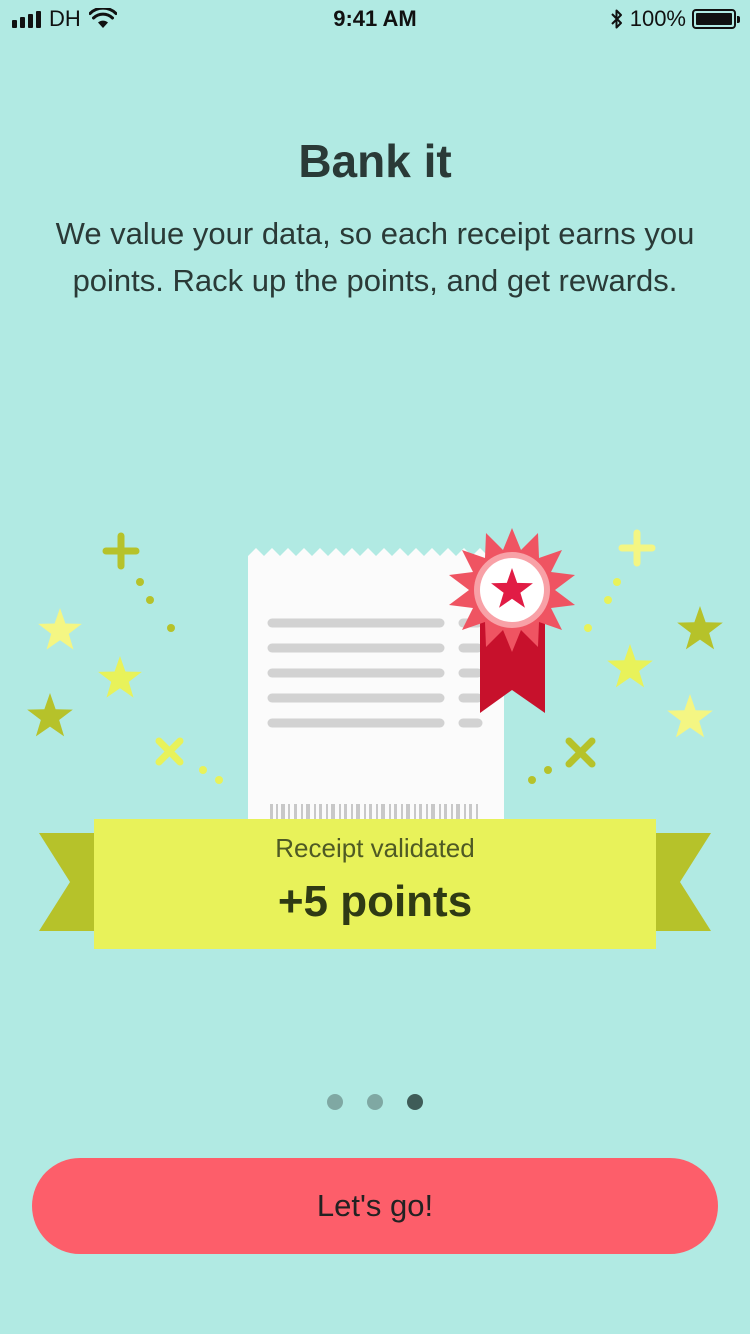  What do you see at coordinates (375, 848) in the screenshot?
I see `banner-subtitle: Receipt validated` at bounding box center [375, 848].